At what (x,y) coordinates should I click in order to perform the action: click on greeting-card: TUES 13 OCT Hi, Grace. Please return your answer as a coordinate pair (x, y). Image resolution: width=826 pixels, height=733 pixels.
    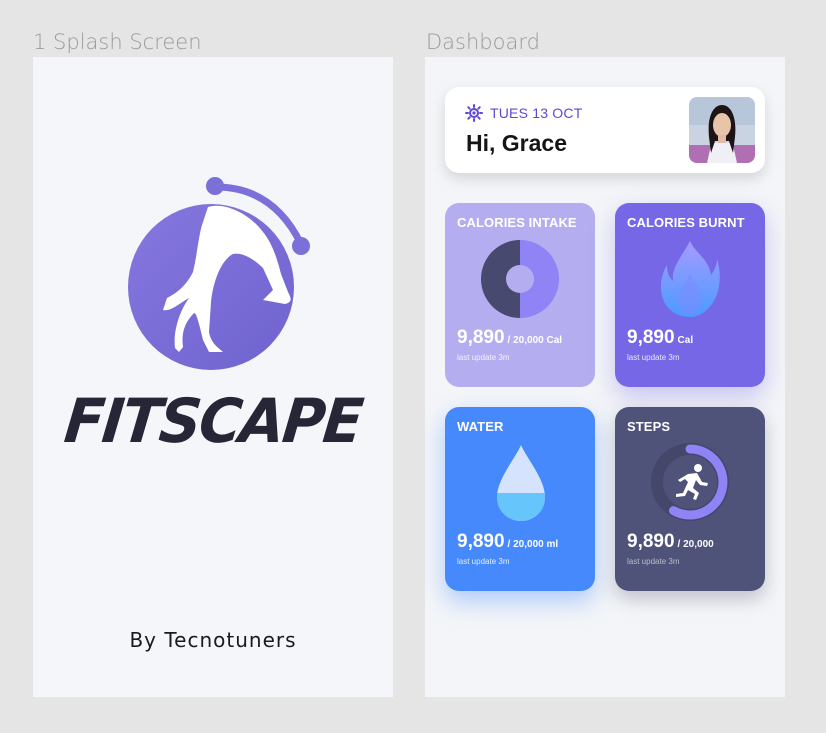
    Looking at the image, I should click on (605, 130).